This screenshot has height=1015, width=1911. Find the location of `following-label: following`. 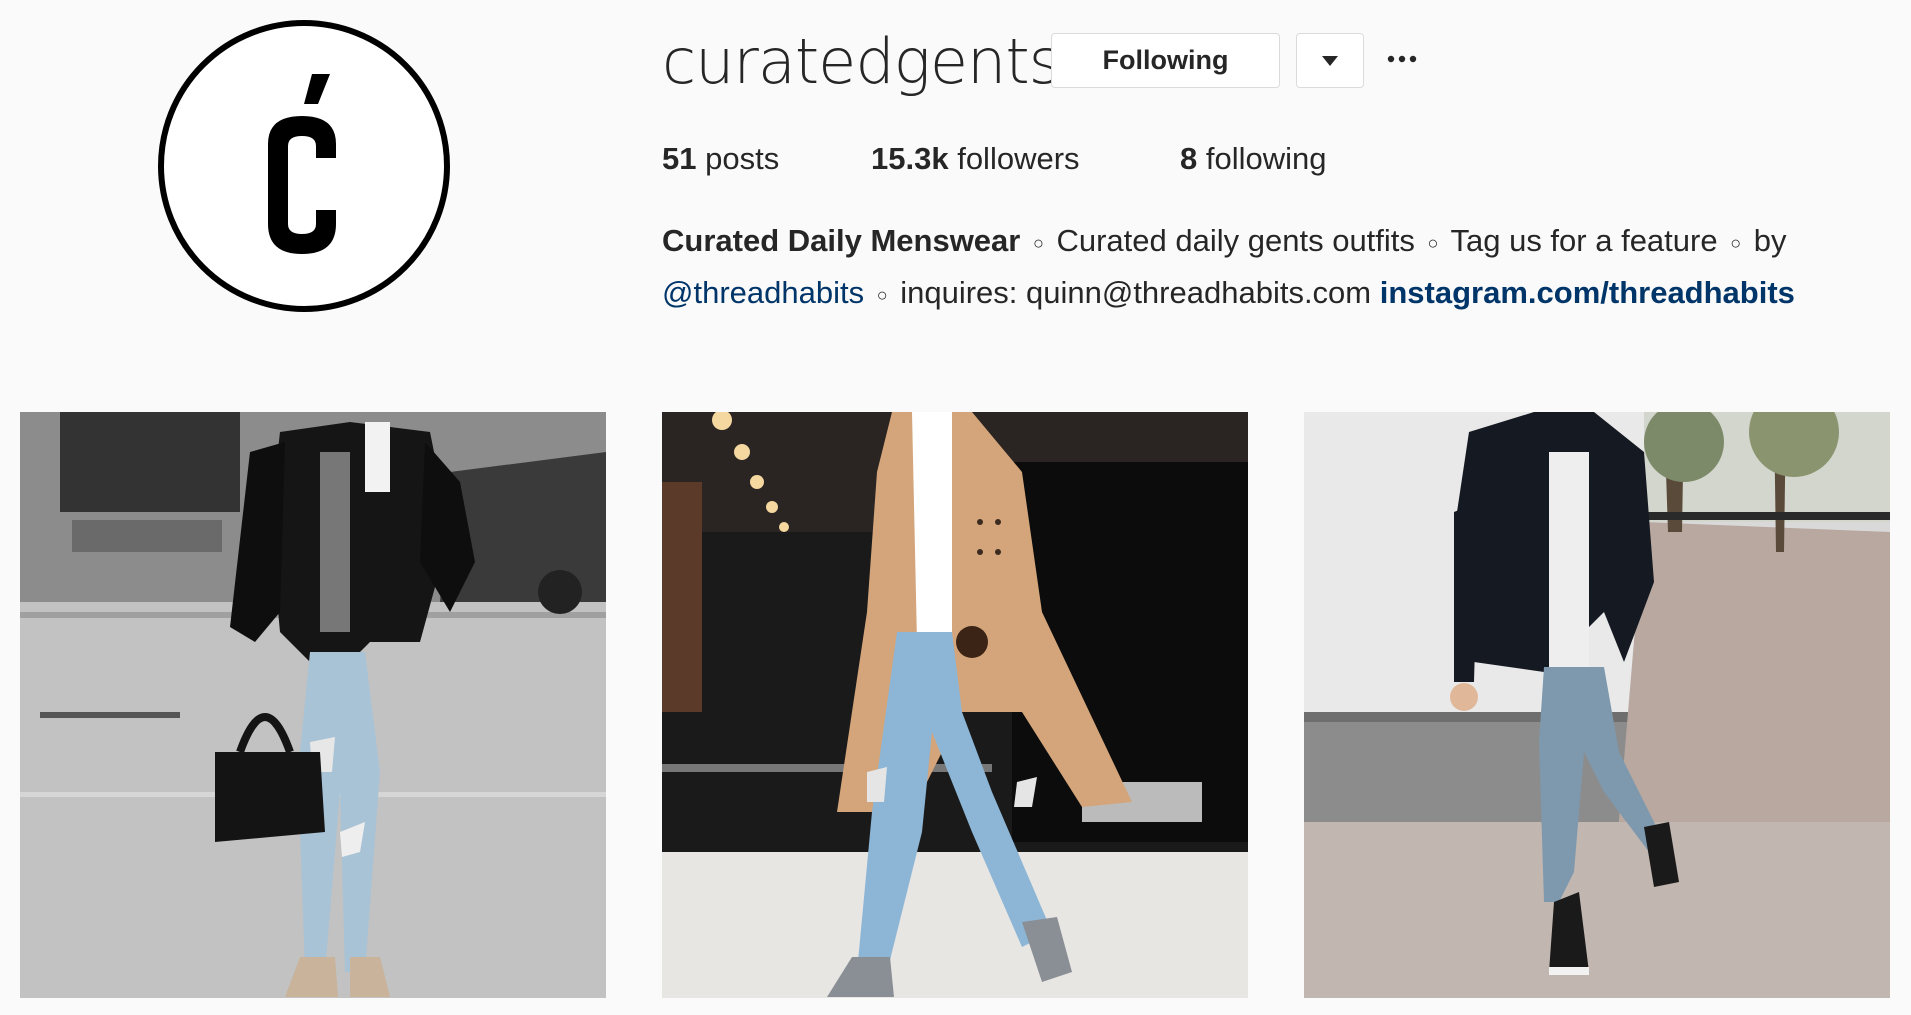

following-label: following is located at coordinates (1266, 158).